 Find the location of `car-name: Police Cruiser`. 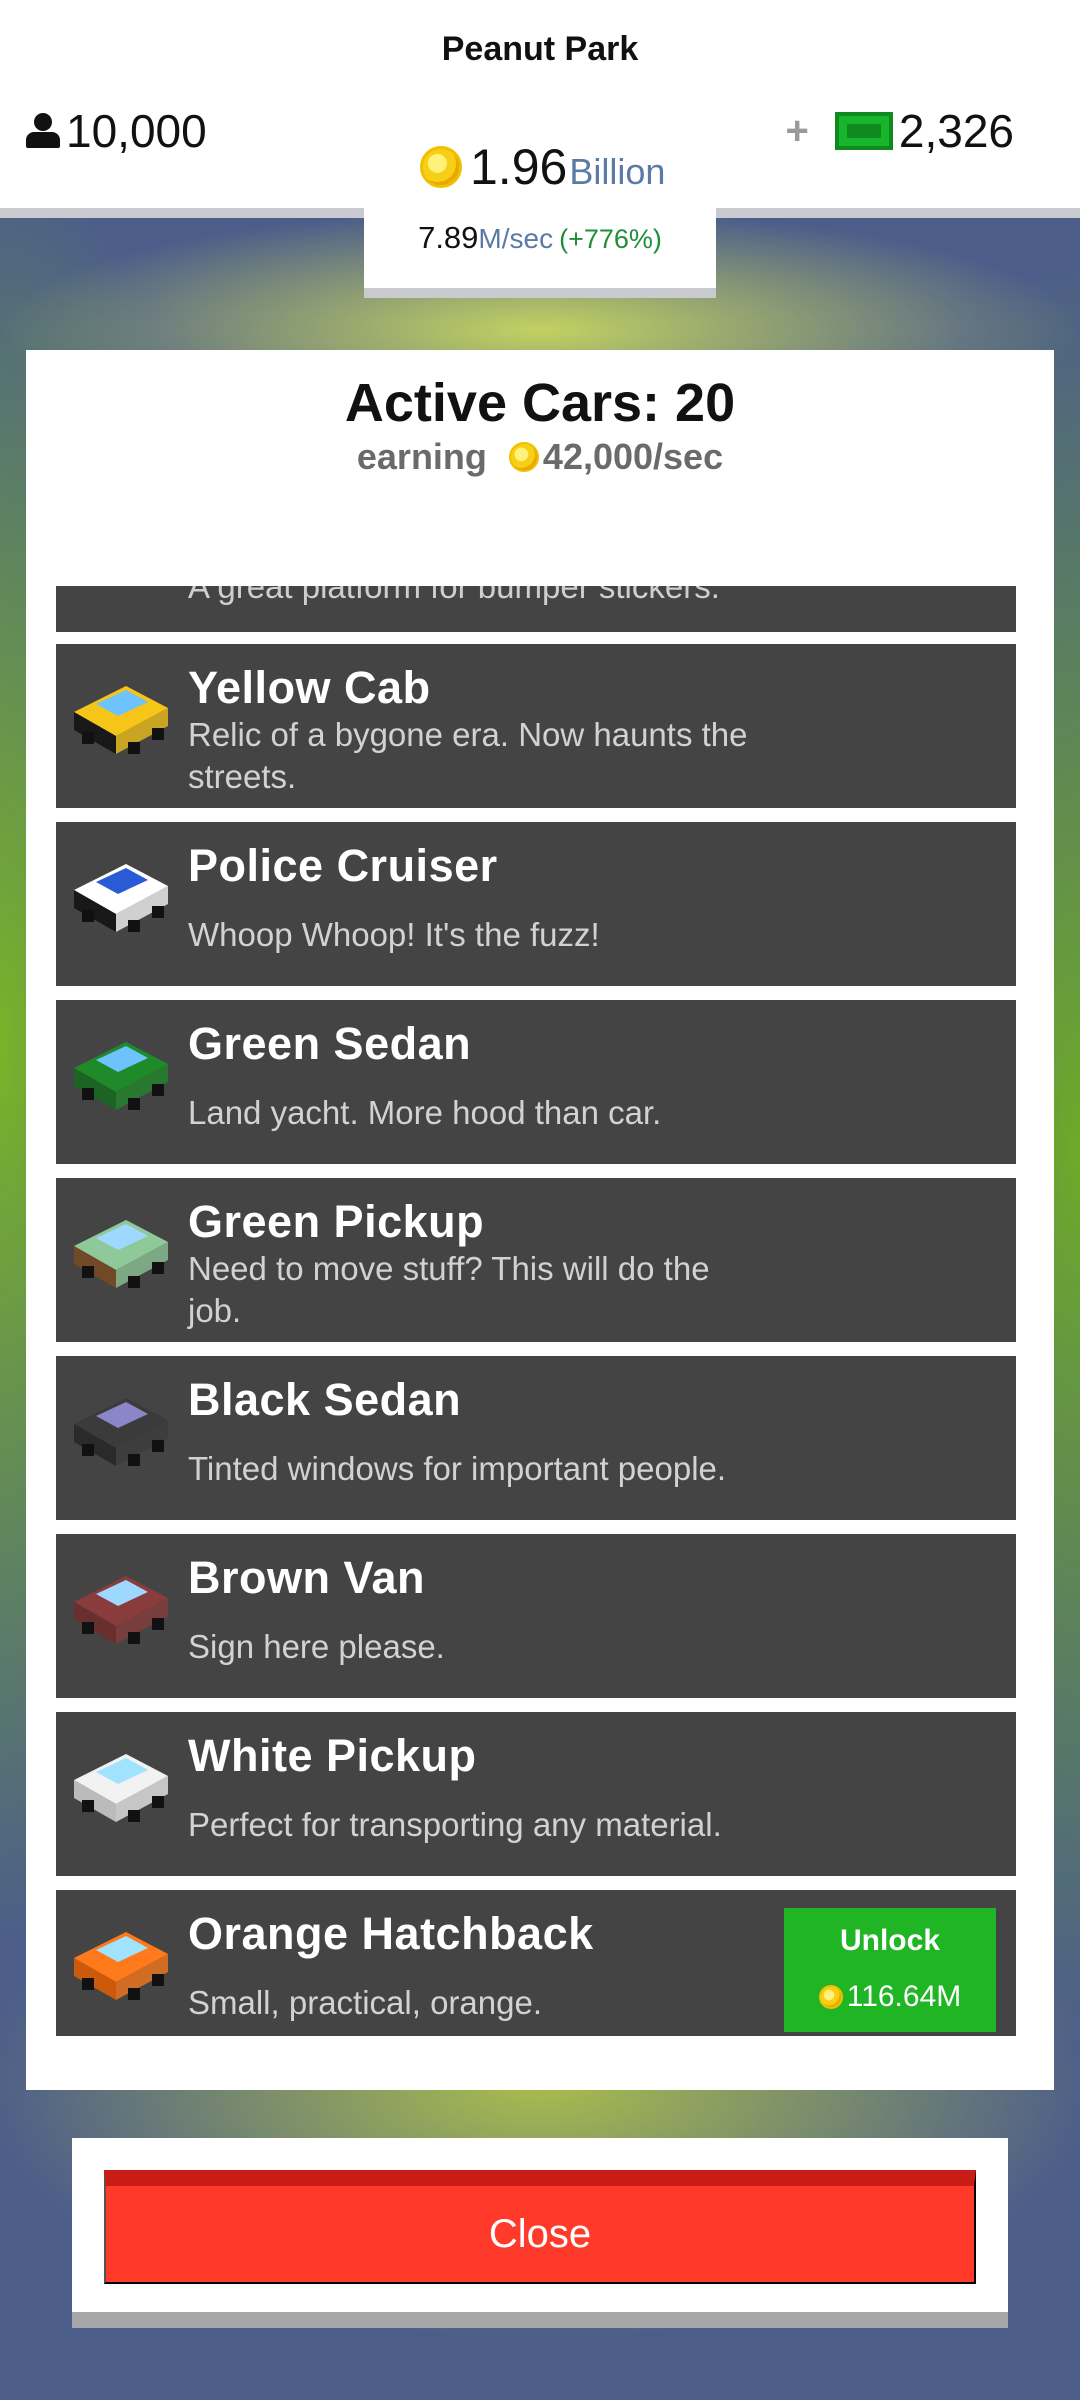

car-name: Police Cruiser is located at coordinates (343, 865).